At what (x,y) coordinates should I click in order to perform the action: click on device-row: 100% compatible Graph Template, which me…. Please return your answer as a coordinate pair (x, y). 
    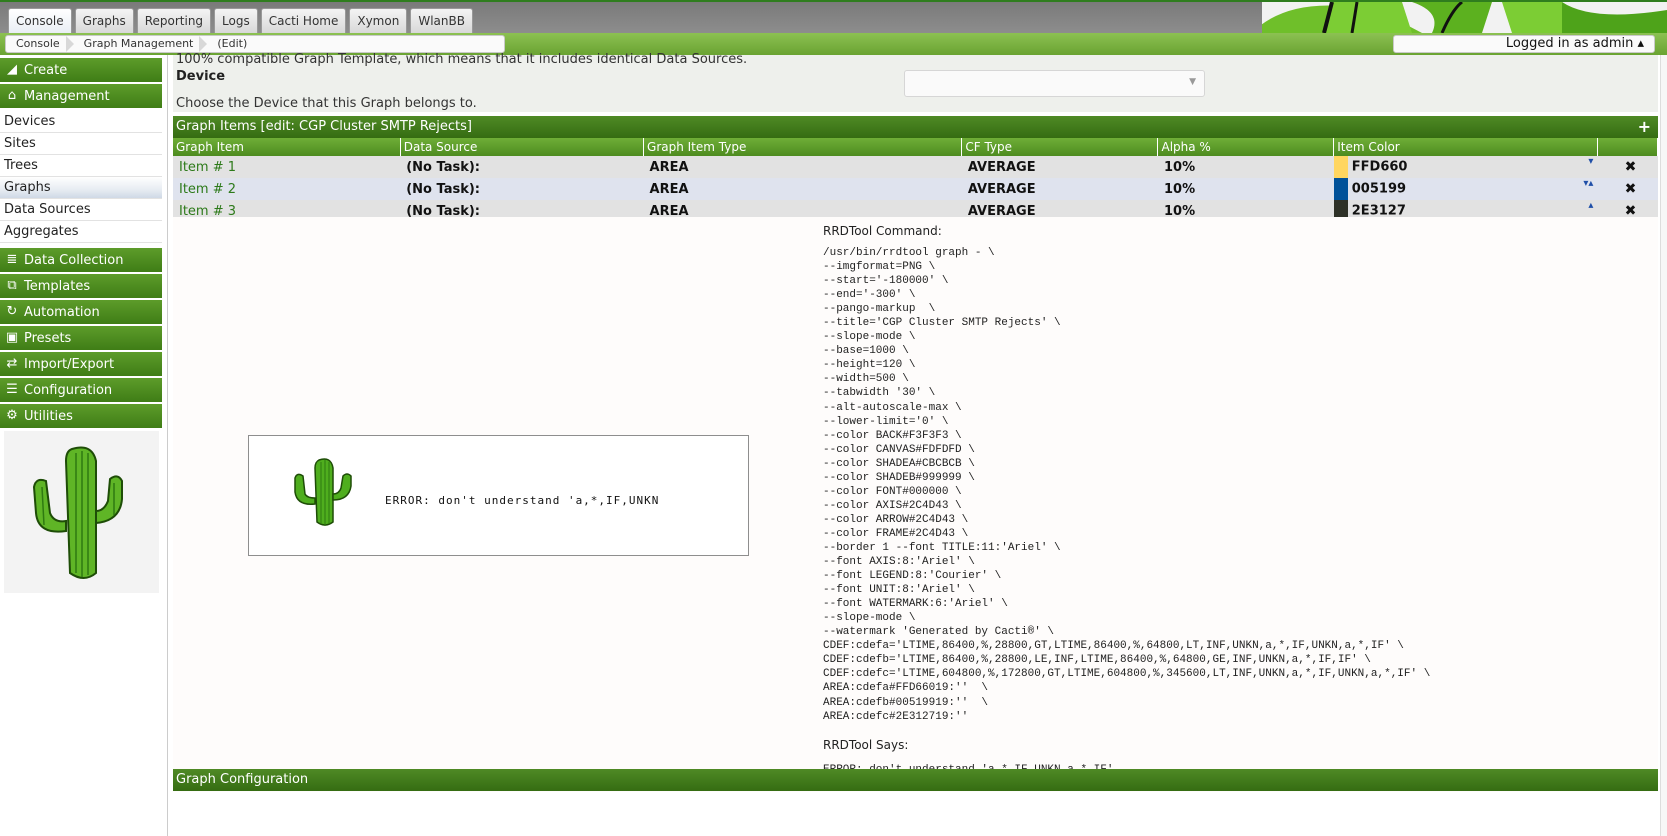
    Looking at the image, I should click on (915, 82).